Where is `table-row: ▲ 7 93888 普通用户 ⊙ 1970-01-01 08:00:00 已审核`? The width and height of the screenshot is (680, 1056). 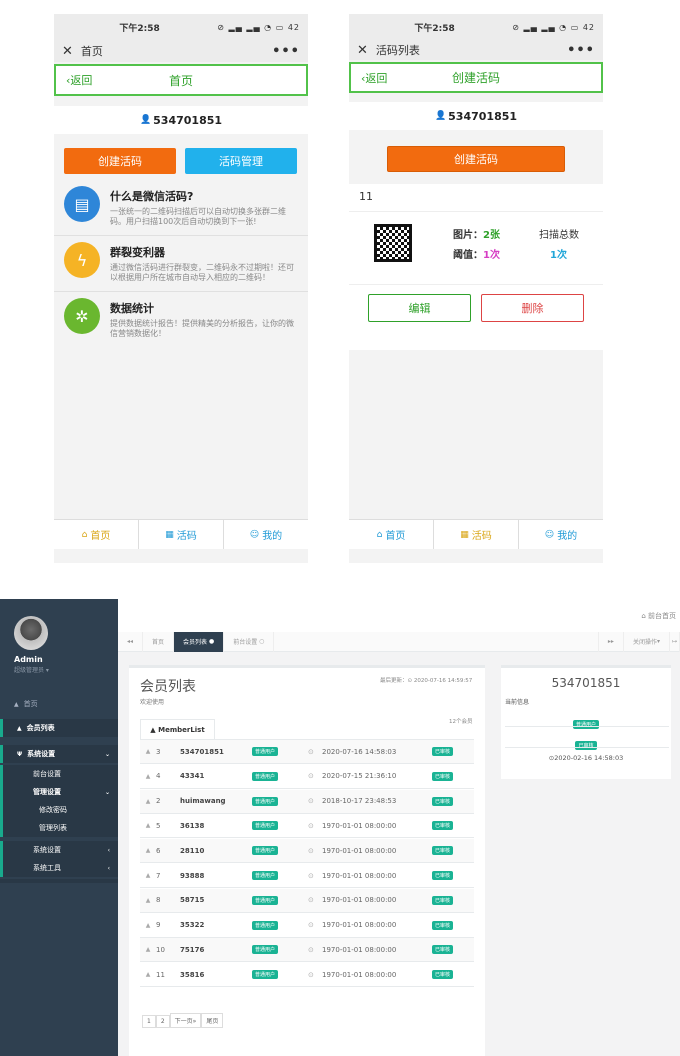
table-row: ▲ 7 93888 普通用户 ⊙ 1970-01-01 08:00:00 已审核 is located at coordinates (307, 876).